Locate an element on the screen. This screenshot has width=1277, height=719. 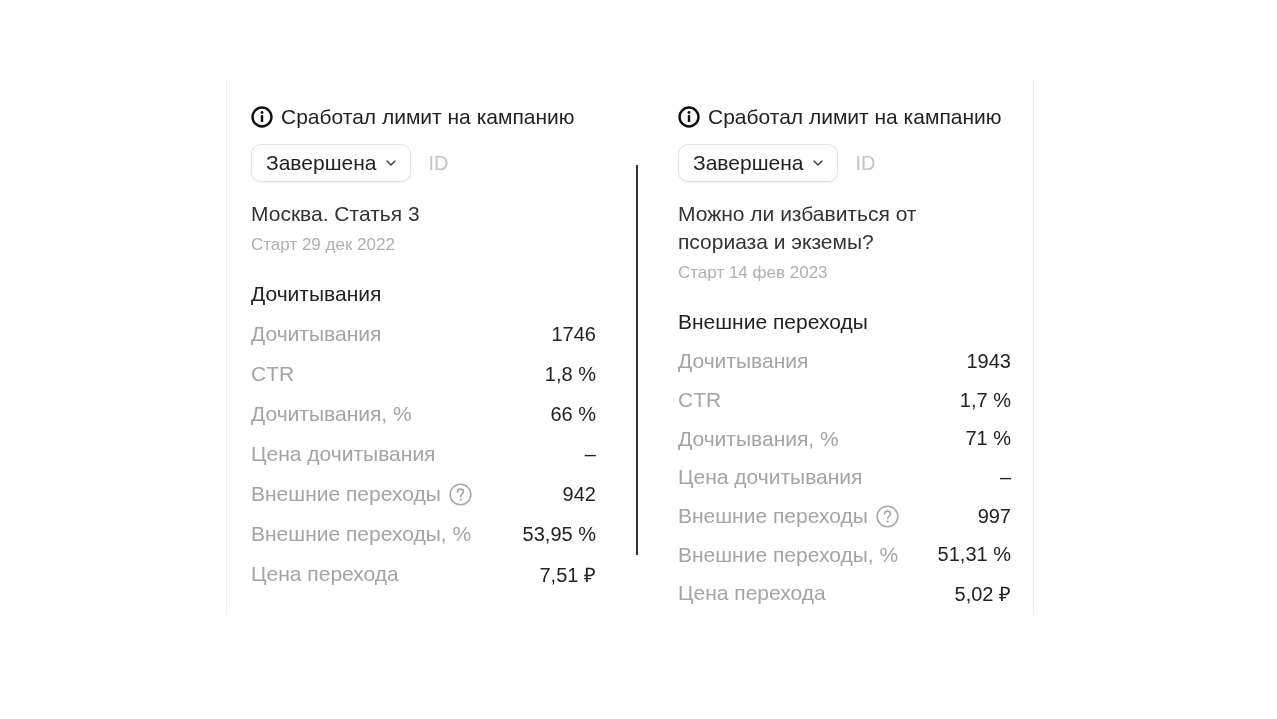
metric-value: 5,02 ₽ is located at coordinates (982, 594).